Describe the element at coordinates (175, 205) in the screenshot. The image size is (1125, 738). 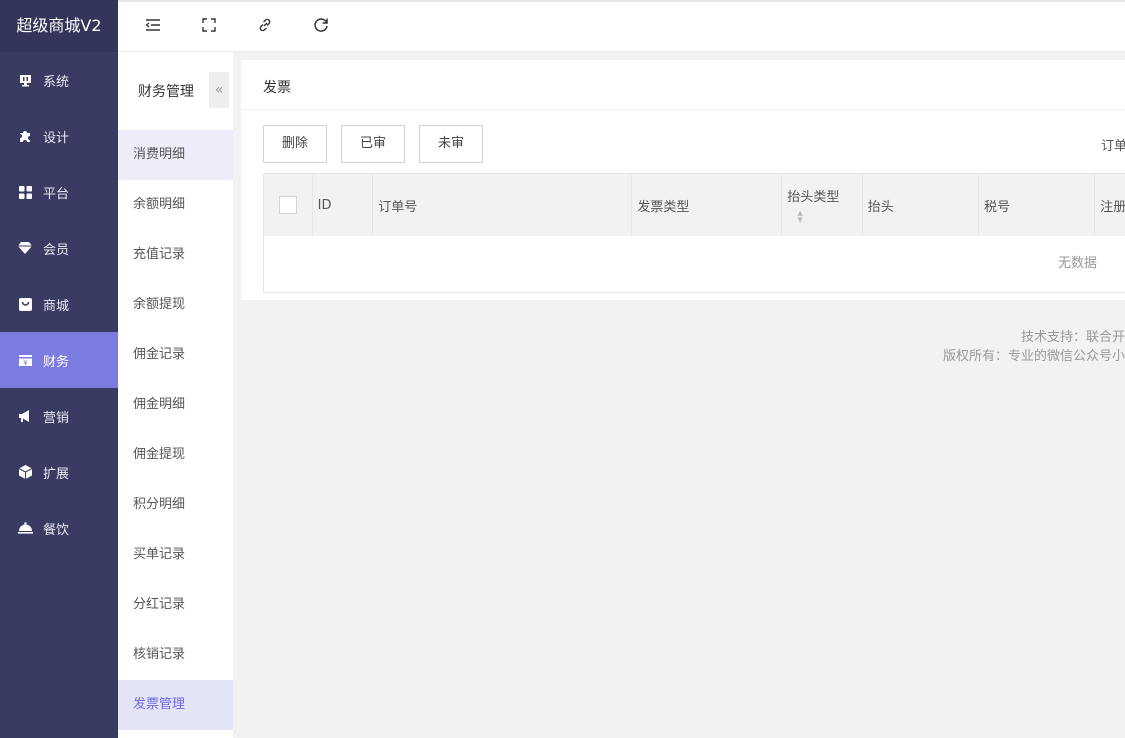
I see `sub-item-balance: 余额明细` at that location.